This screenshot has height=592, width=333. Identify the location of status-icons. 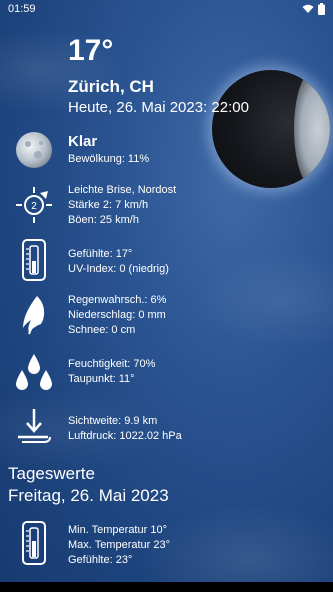
(313, 9).